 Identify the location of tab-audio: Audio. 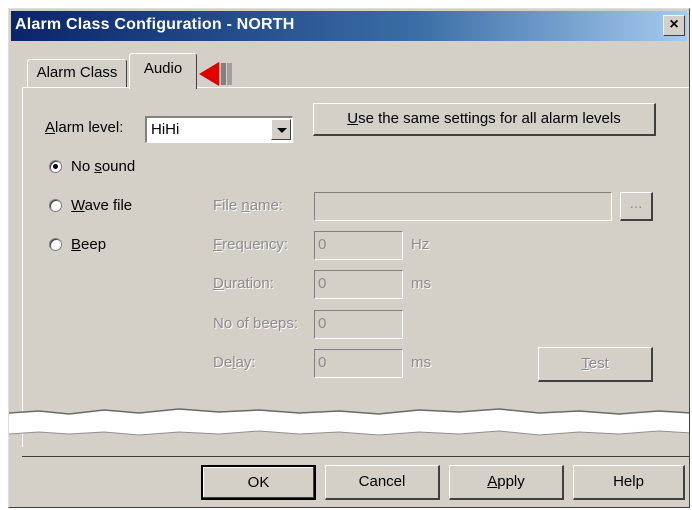
(163, 71).